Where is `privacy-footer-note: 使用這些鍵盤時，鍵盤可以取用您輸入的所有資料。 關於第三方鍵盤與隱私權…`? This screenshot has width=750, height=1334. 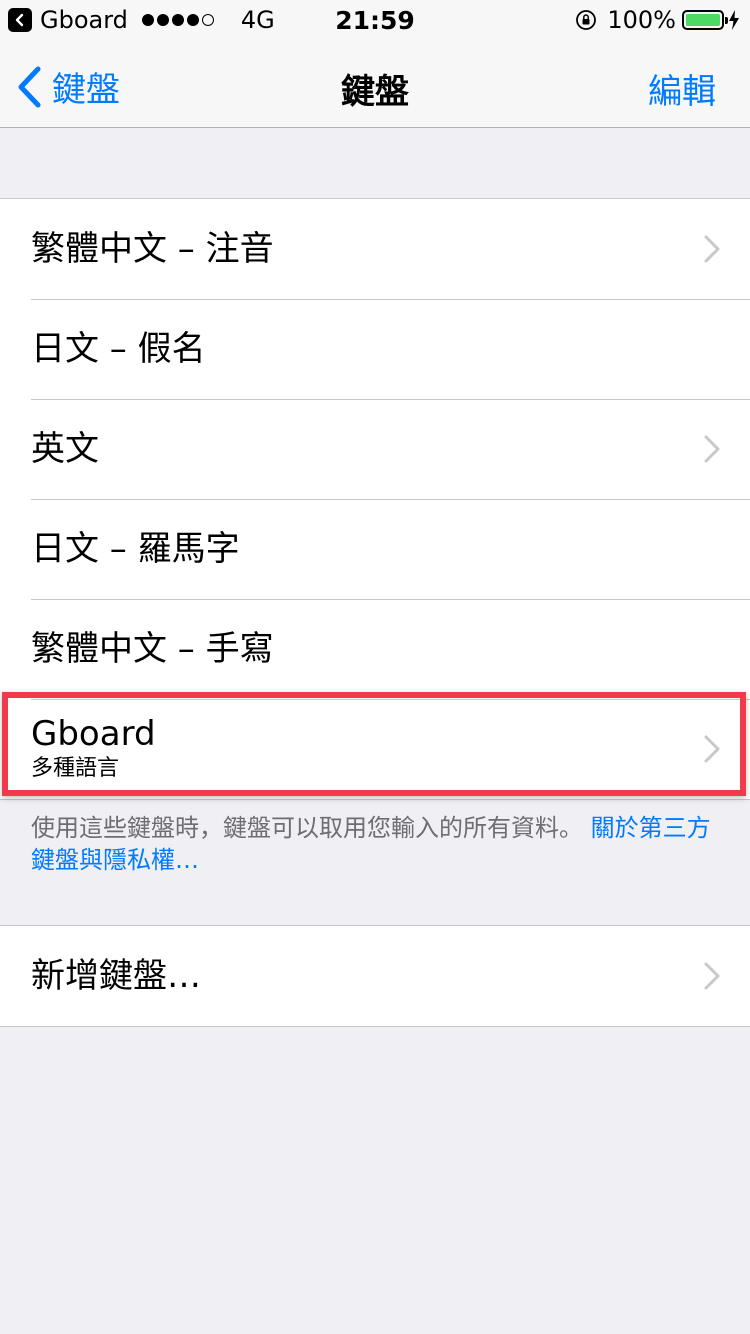 privacy-footer-note: 使用這些鍵盤時，鍵盤可以取用您輸入的所有資料。 關於第三方鍵盤與隱私權… is located at coordinates (376, 844).